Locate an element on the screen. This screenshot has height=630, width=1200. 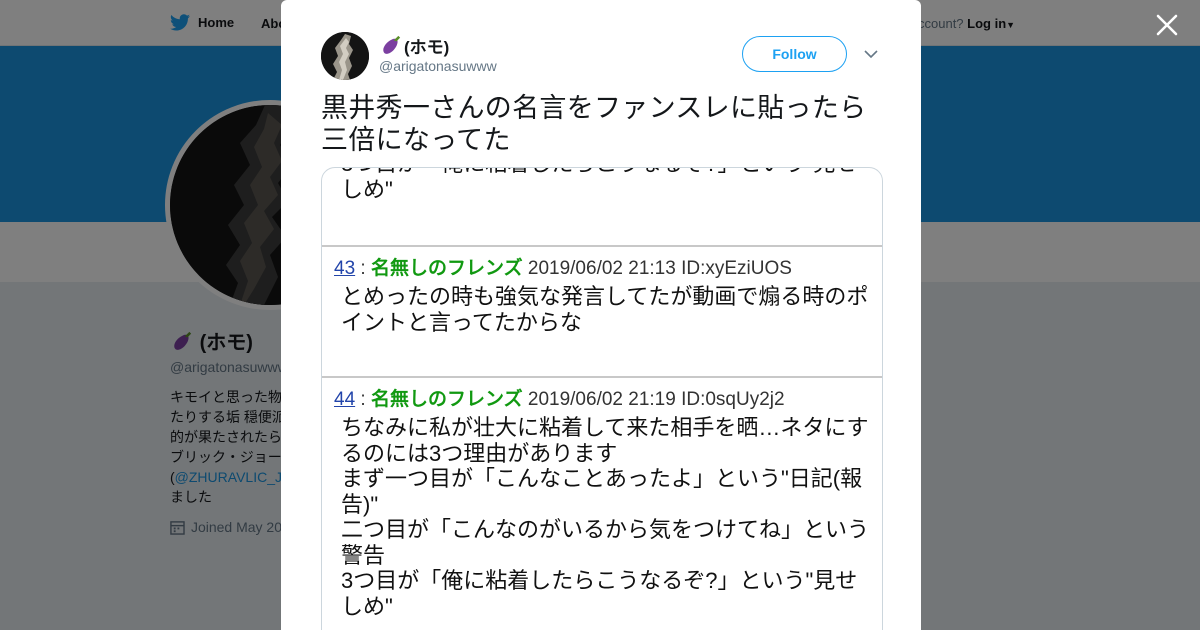
follow-button: Follow is located at coordinates (794, 54).